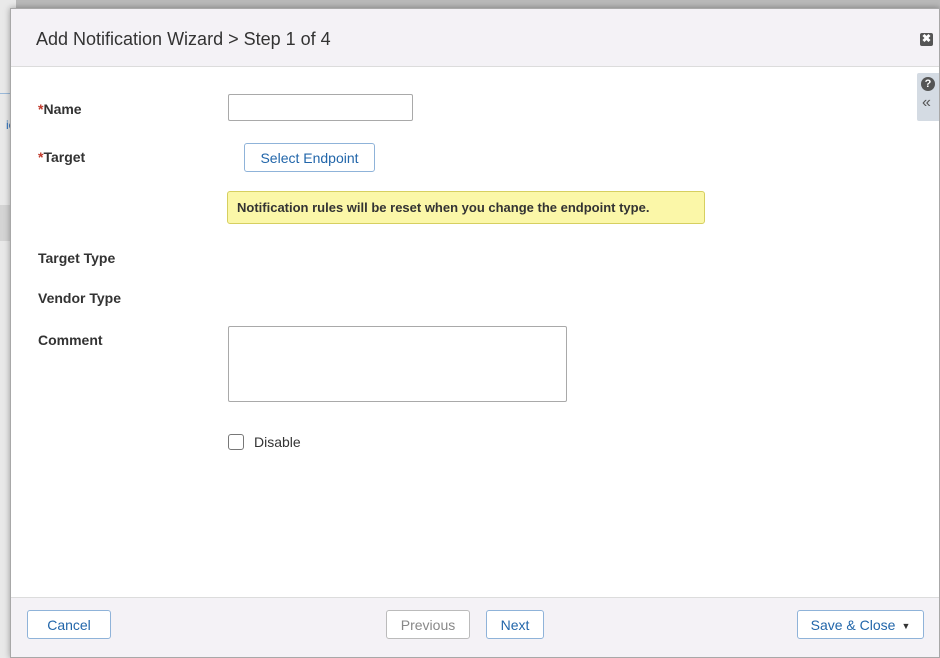 This screenshot has height=658, width=940. I want to click on disable-checkbox, so click(236, 442).